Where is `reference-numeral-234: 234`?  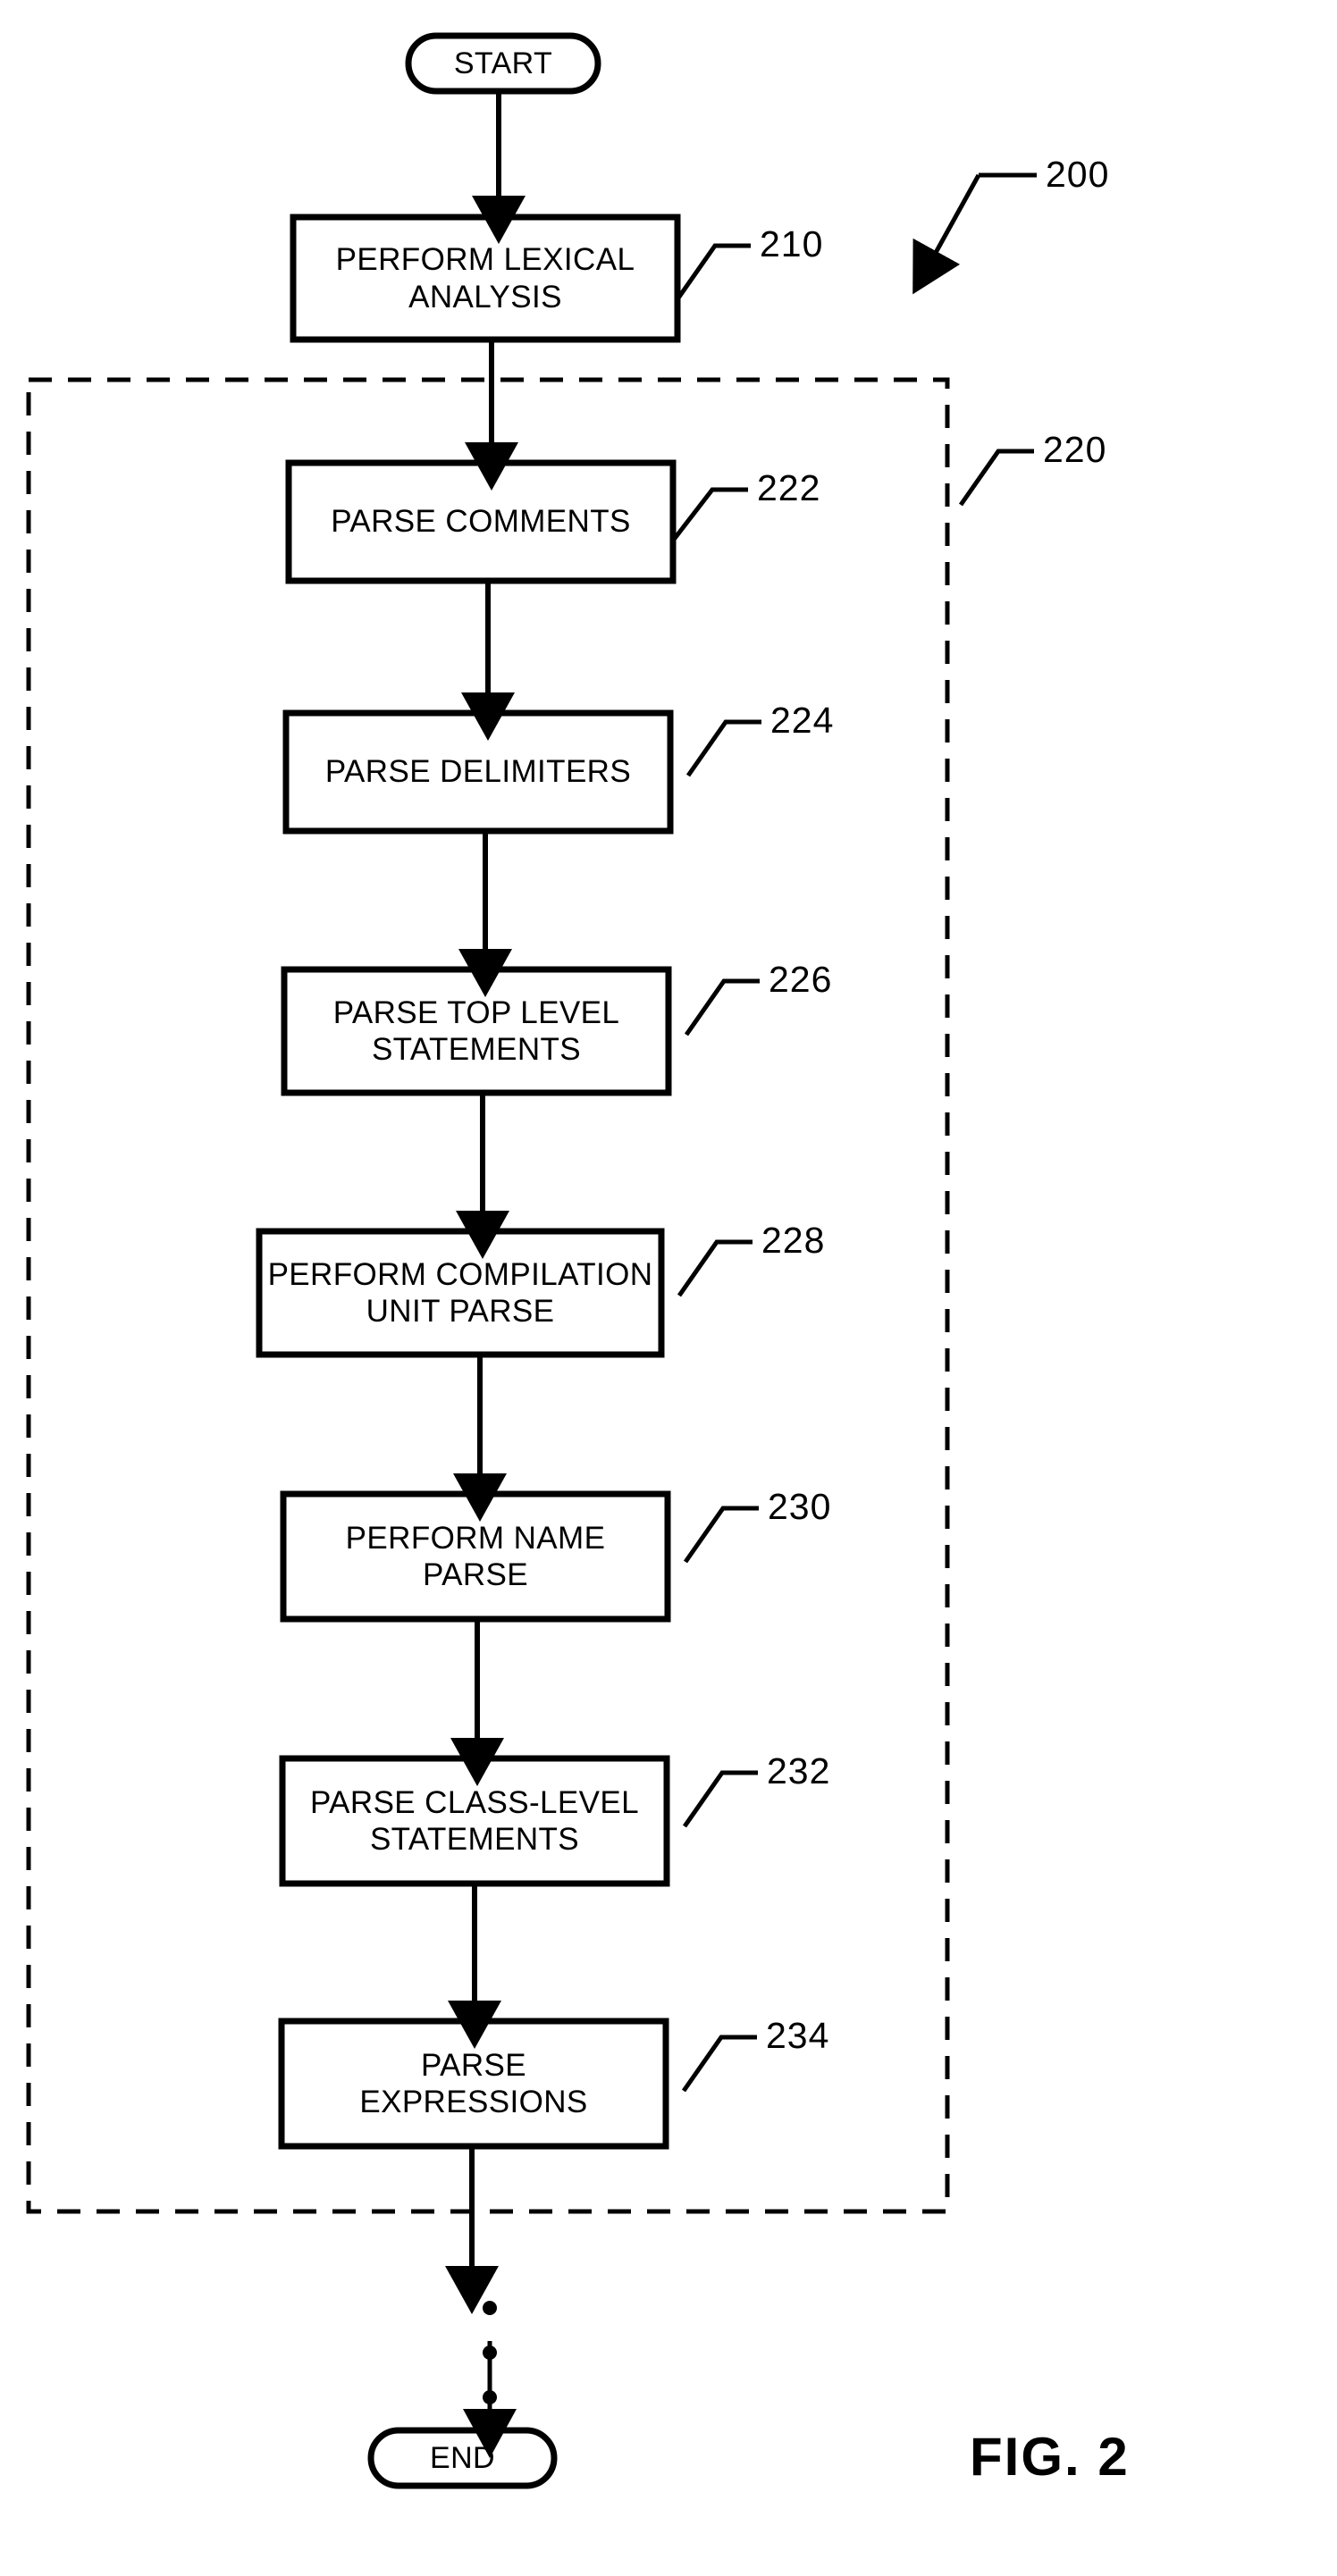 reference-numeral-234: 234 is located at coordinates (798, 2036).